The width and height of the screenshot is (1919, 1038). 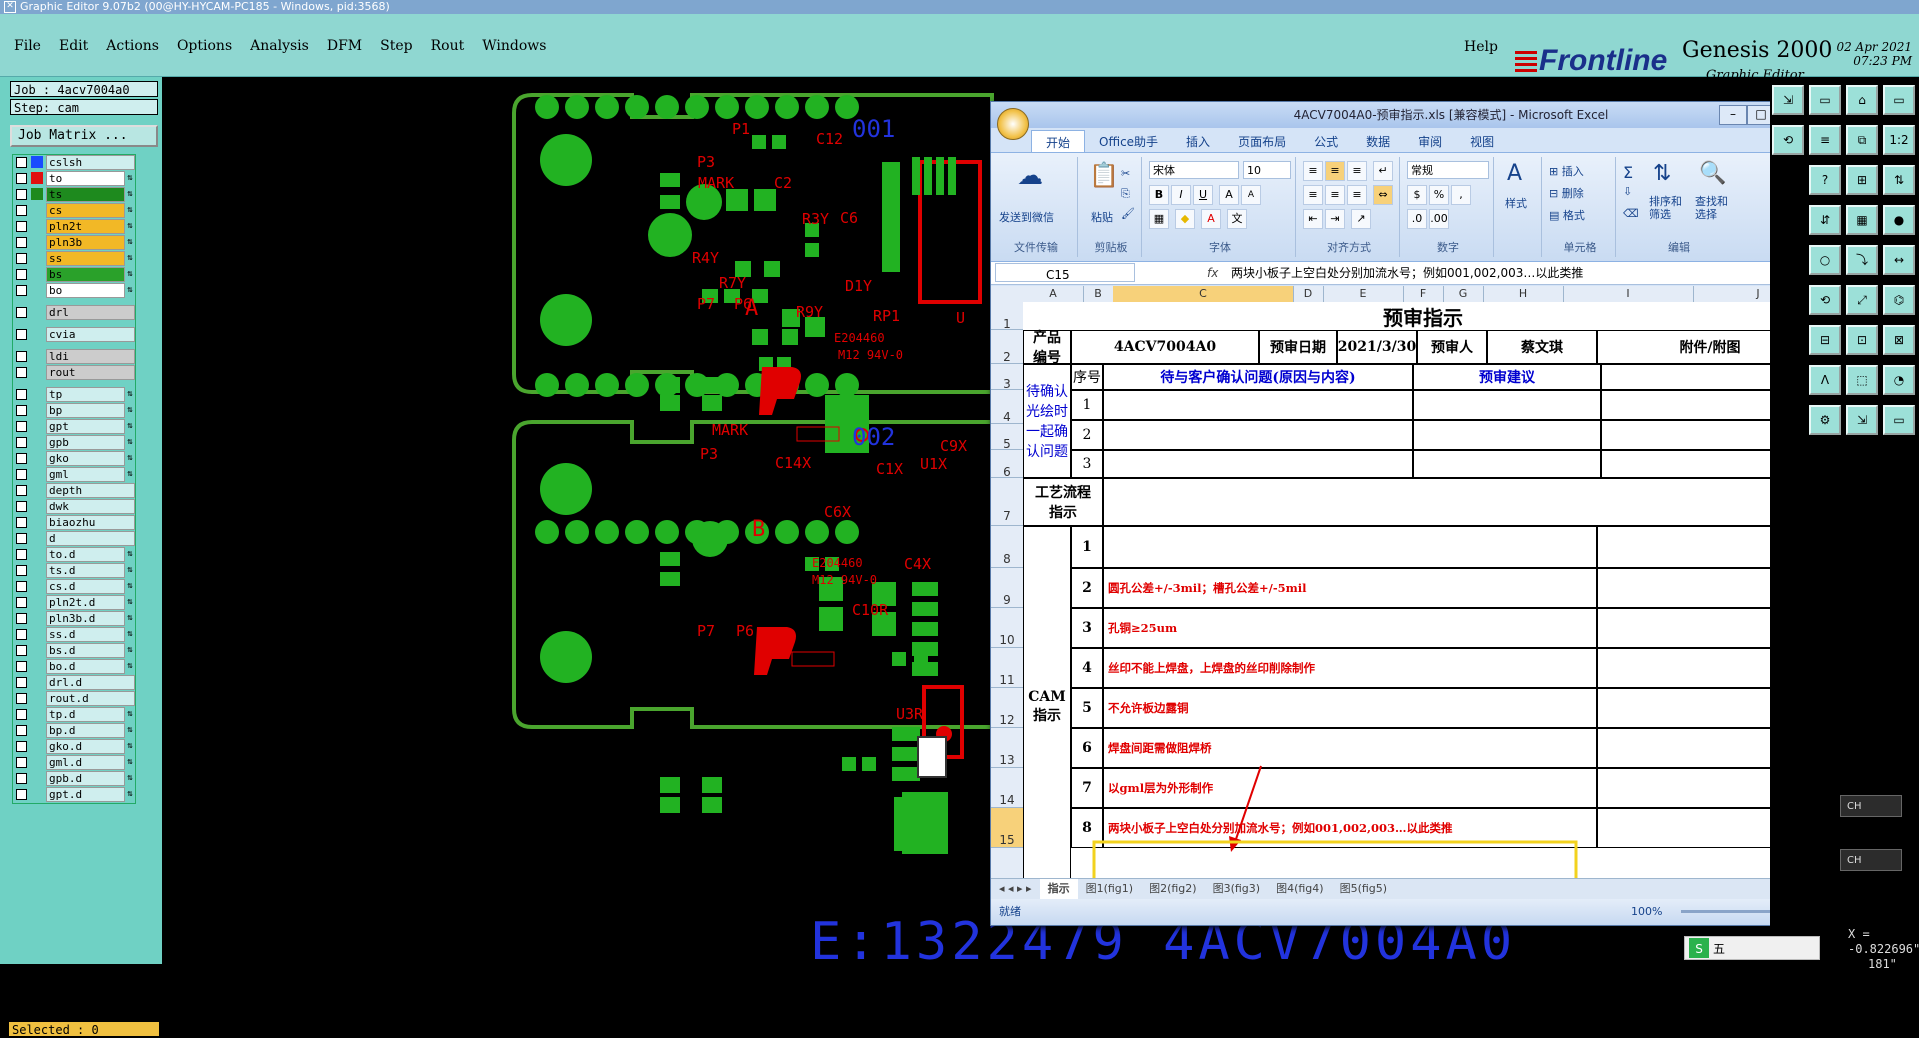 I want to click on insert-cells-button: ⊞ 插入, so click(x=1566, y=171).